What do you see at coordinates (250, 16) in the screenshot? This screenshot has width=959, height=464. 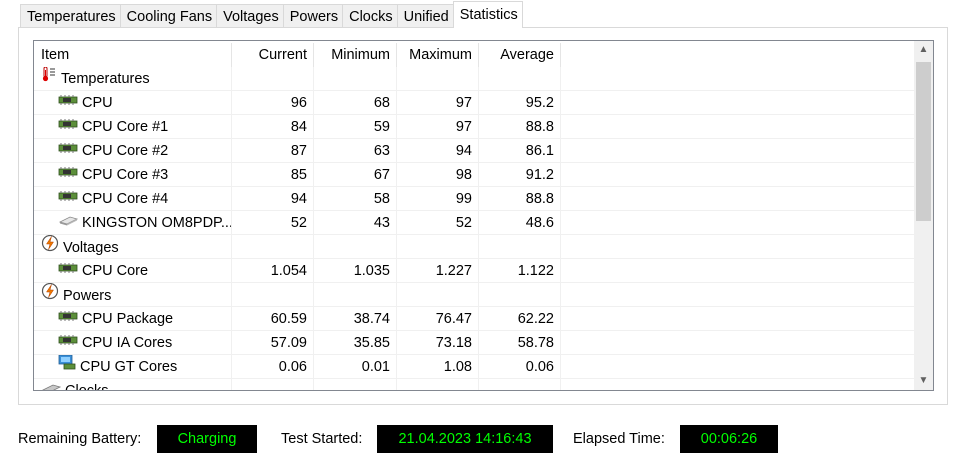 I see `tab-voltages: Voltages` at bounding box center [250, 16].